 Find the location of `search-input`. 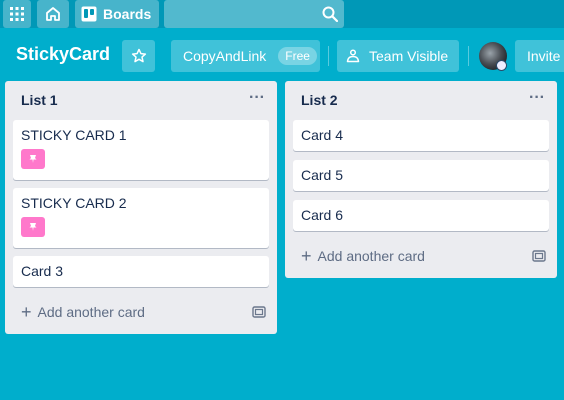

search-input is located at coordinates (254, 14).